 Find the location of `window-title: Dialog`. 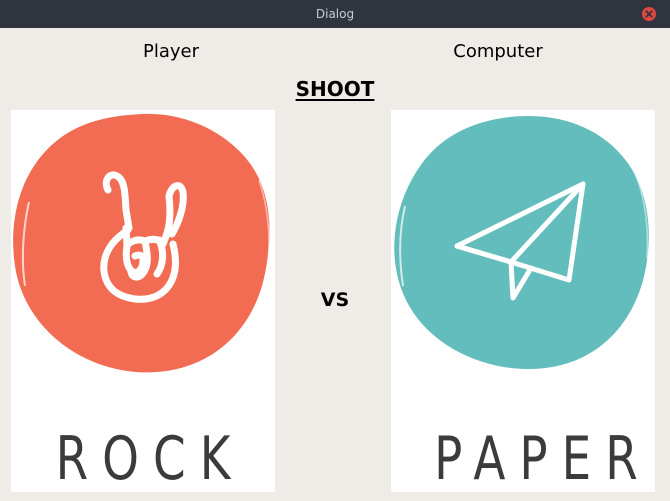

window-title: Dialog is located at coordinates (335, 14).